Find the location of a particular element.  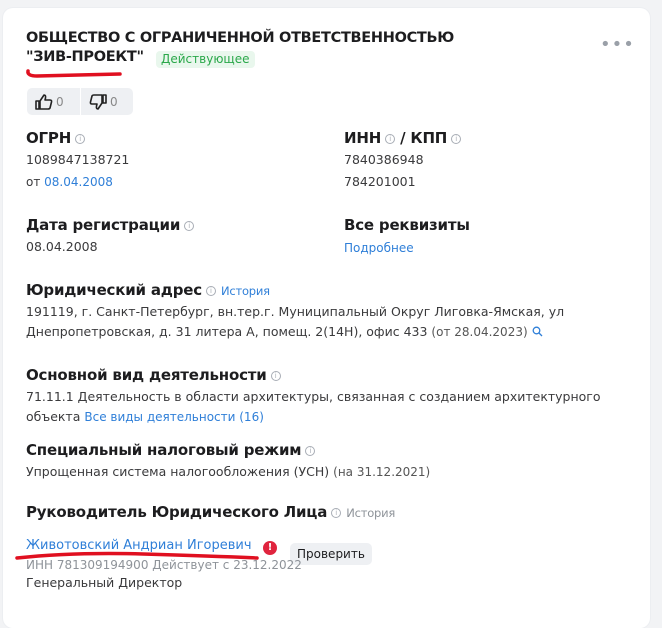

inn-kpp-label: ИНН i / КПП i is located at coordinates (403, 138).